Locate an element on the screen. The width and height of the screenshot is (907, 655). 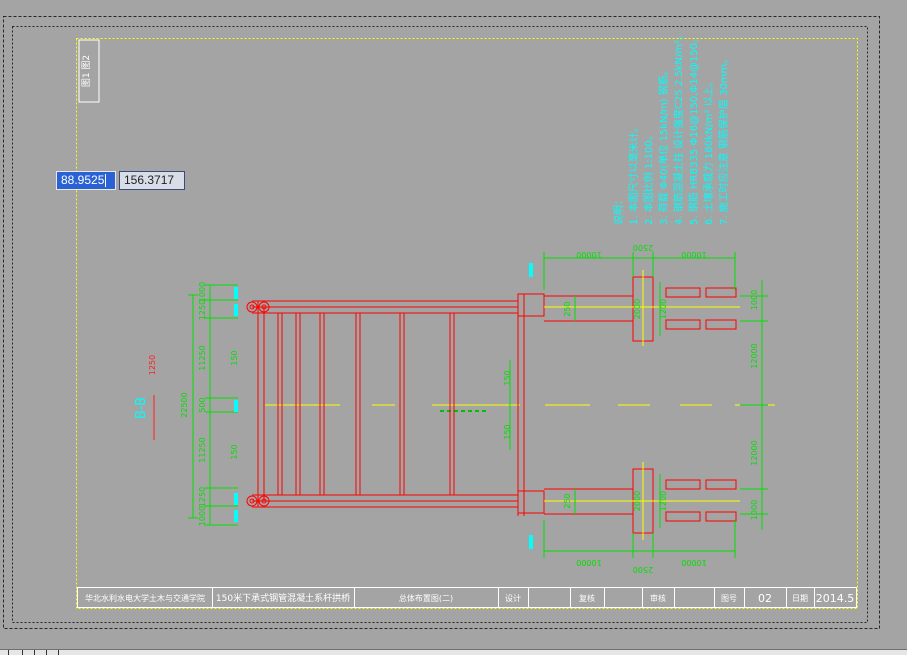
title-drawing-name: 总体布置图(二) is located at coordinates (426, 598).